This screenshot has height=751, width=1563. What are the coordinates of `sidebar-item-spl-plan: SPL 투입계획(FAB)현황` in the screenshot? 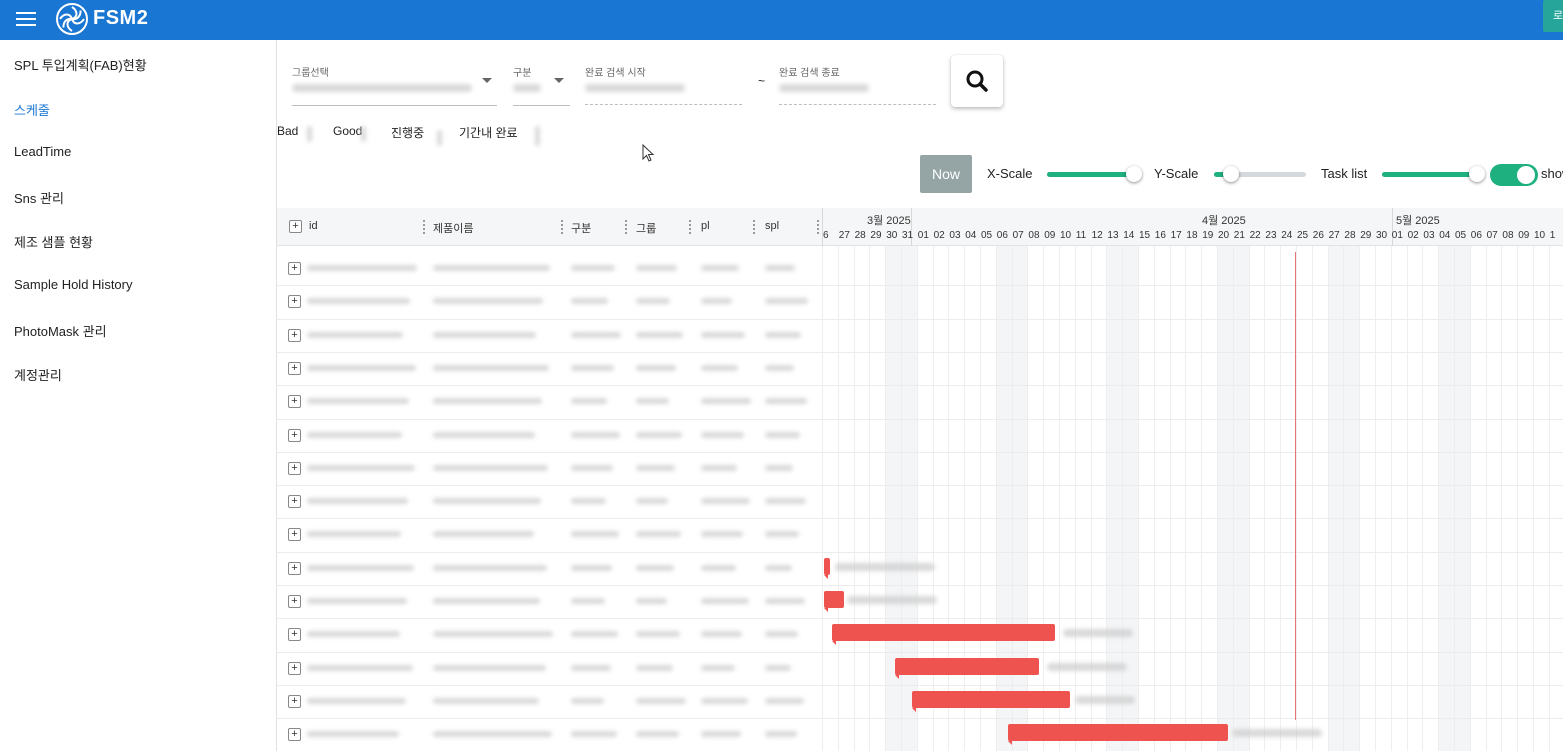 It's located at (80, 64).